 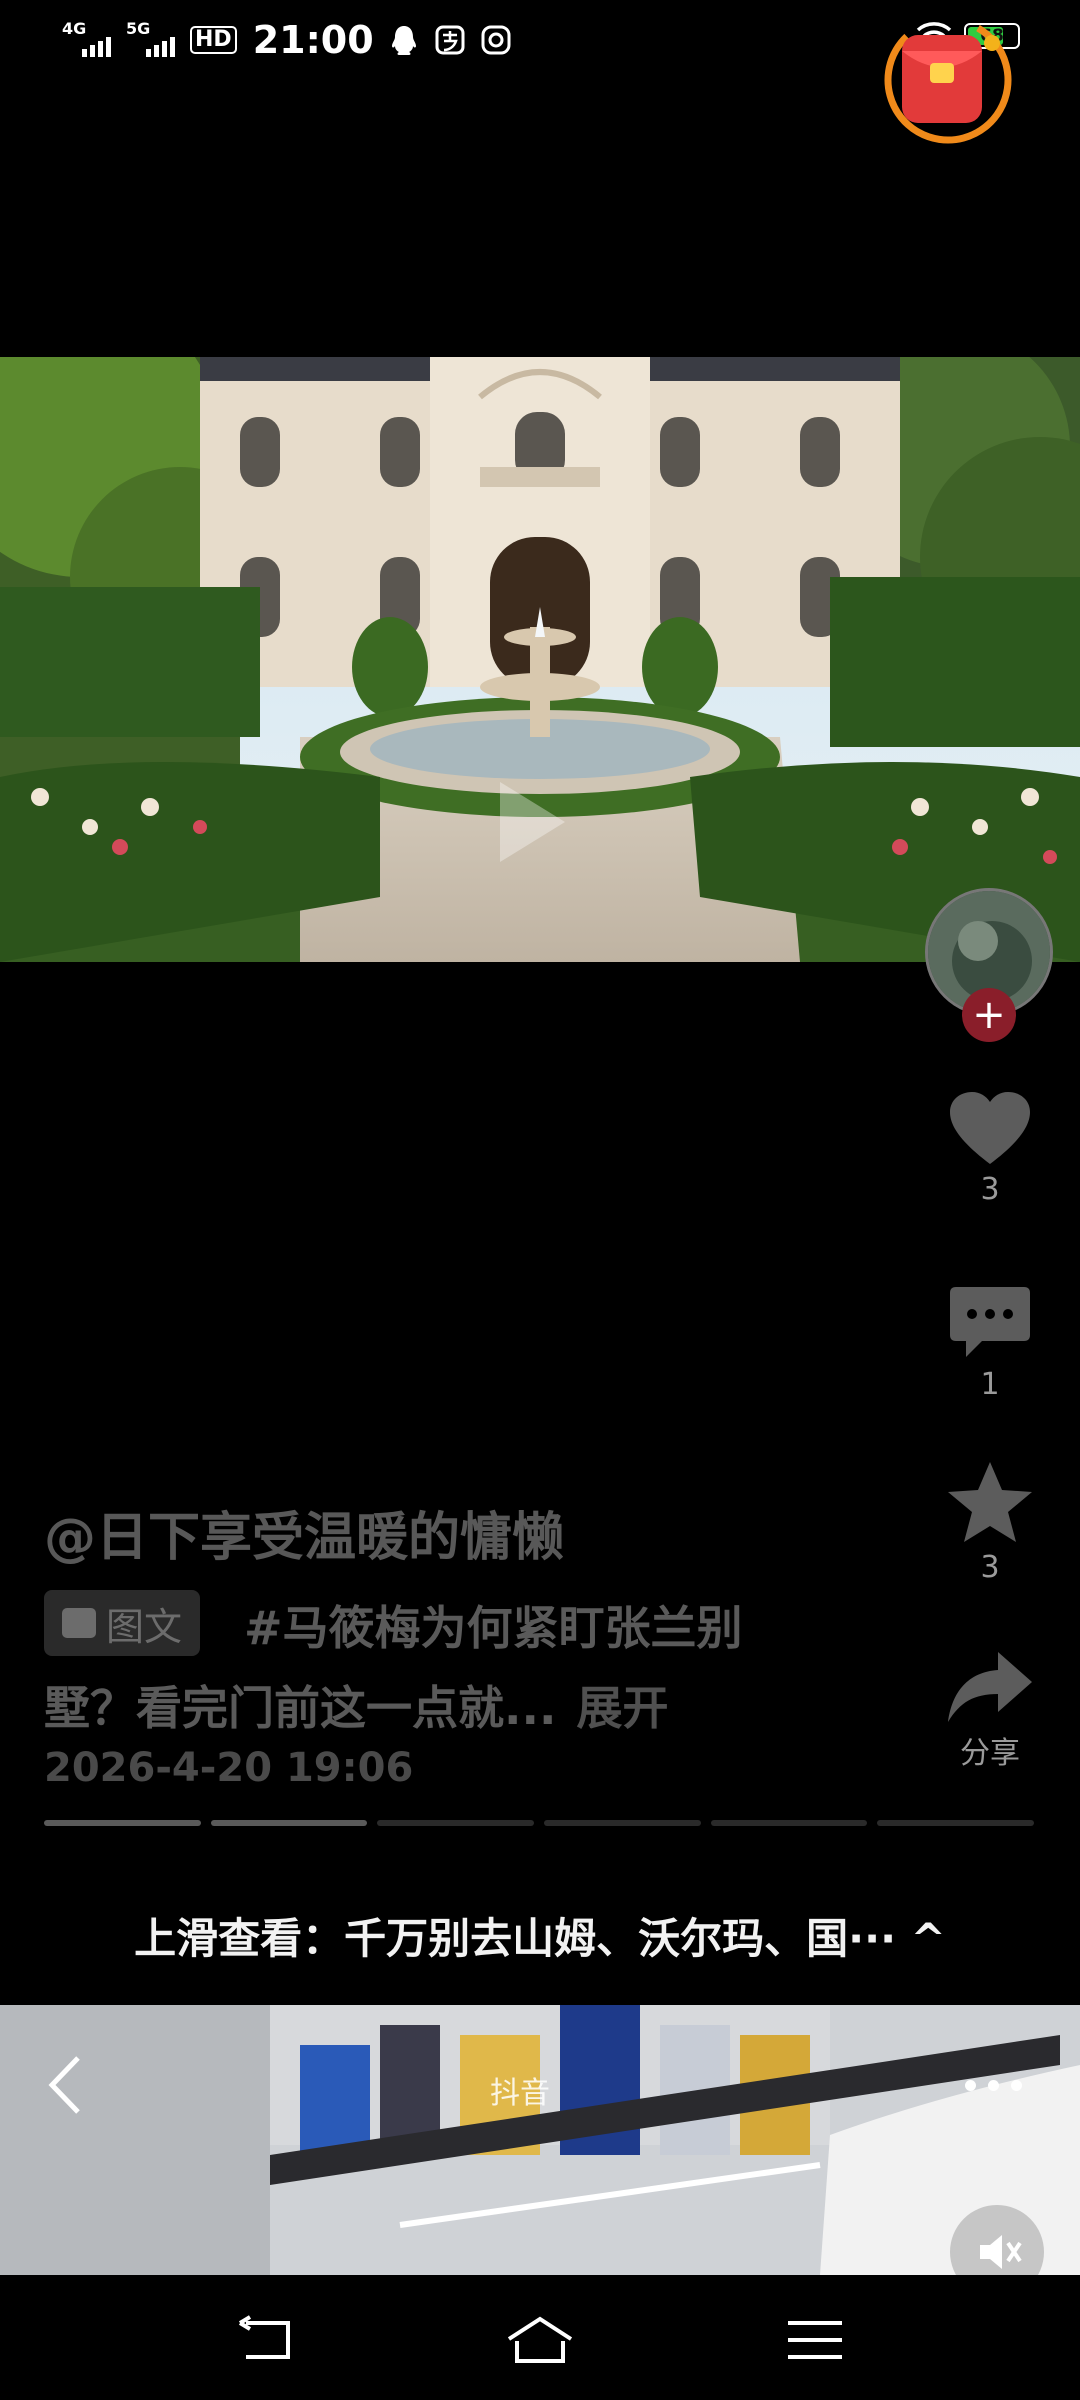 I want to click on network-label-2: 5G, so click(x=138, y=28).